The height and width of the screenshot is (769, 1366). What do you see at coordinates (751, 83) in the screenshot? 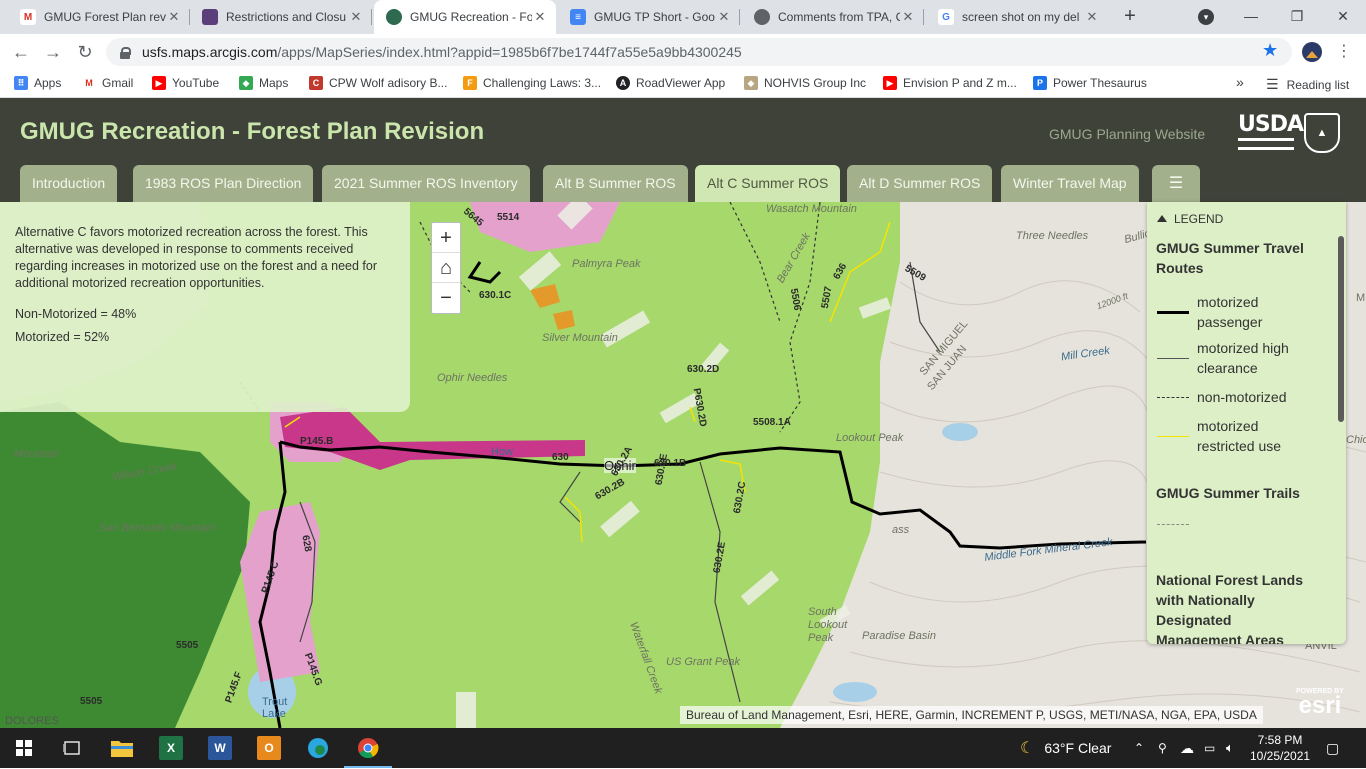
I see `nohvis-icon: ◆` at bounding box center [751, 83].